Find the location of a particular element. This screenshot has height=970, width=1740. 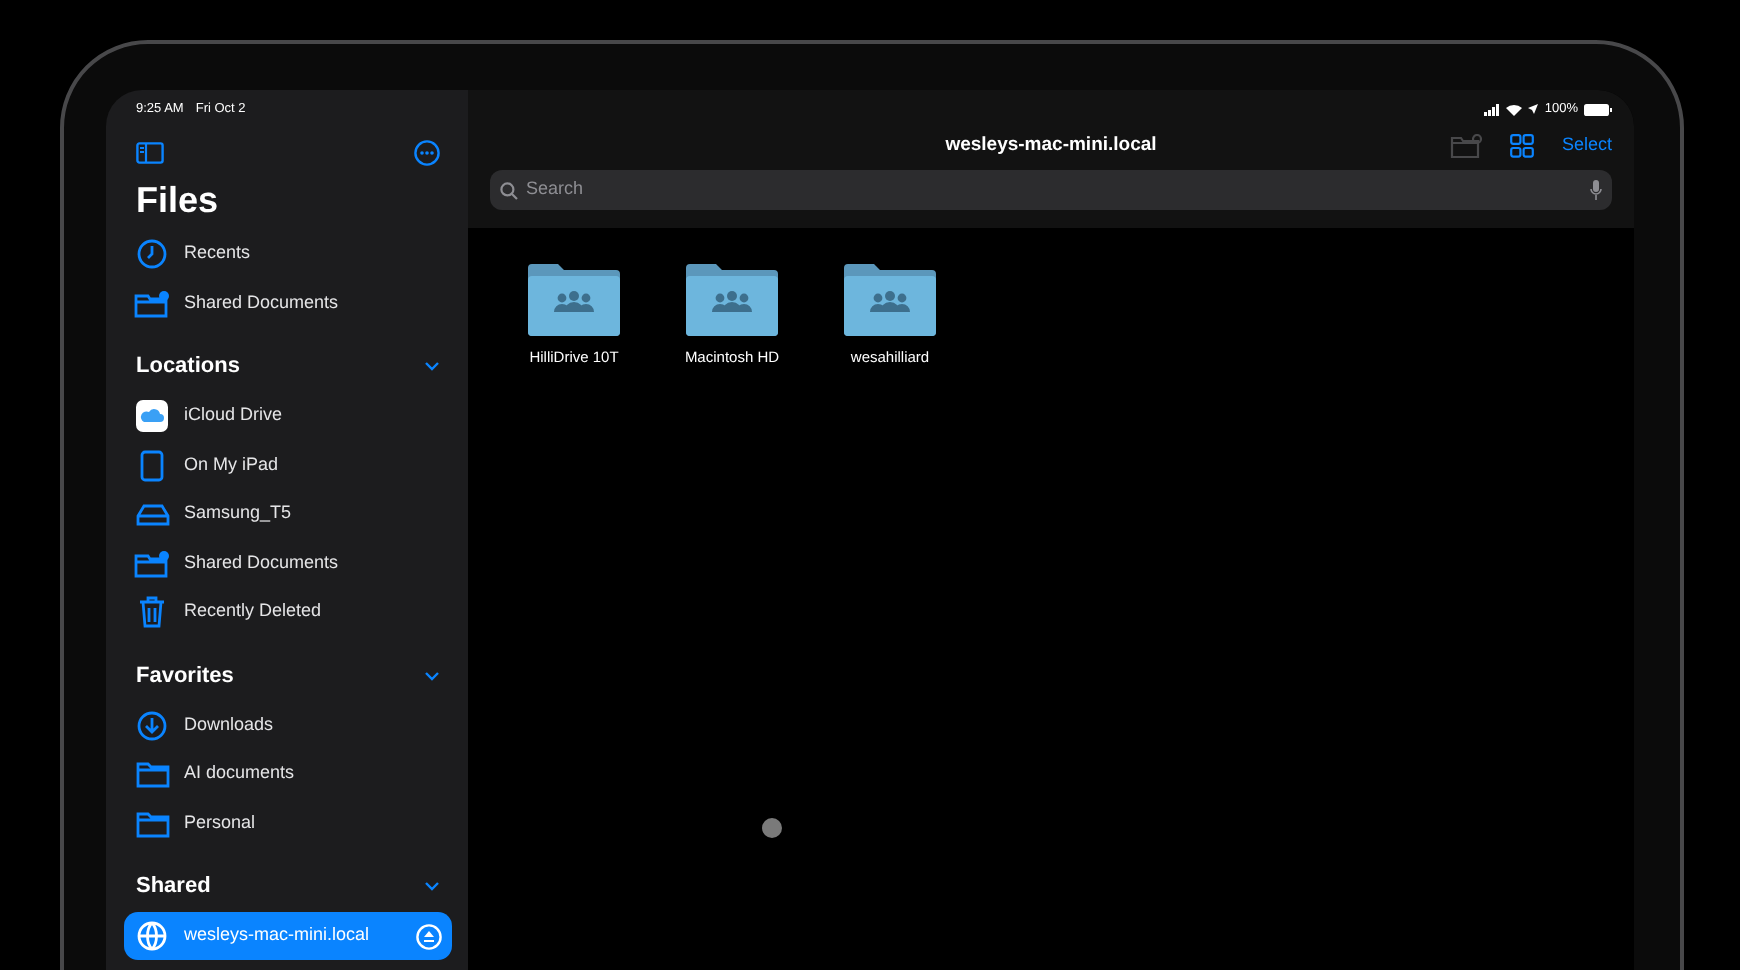

wifi-icon is located at coordinates (1514, 109).